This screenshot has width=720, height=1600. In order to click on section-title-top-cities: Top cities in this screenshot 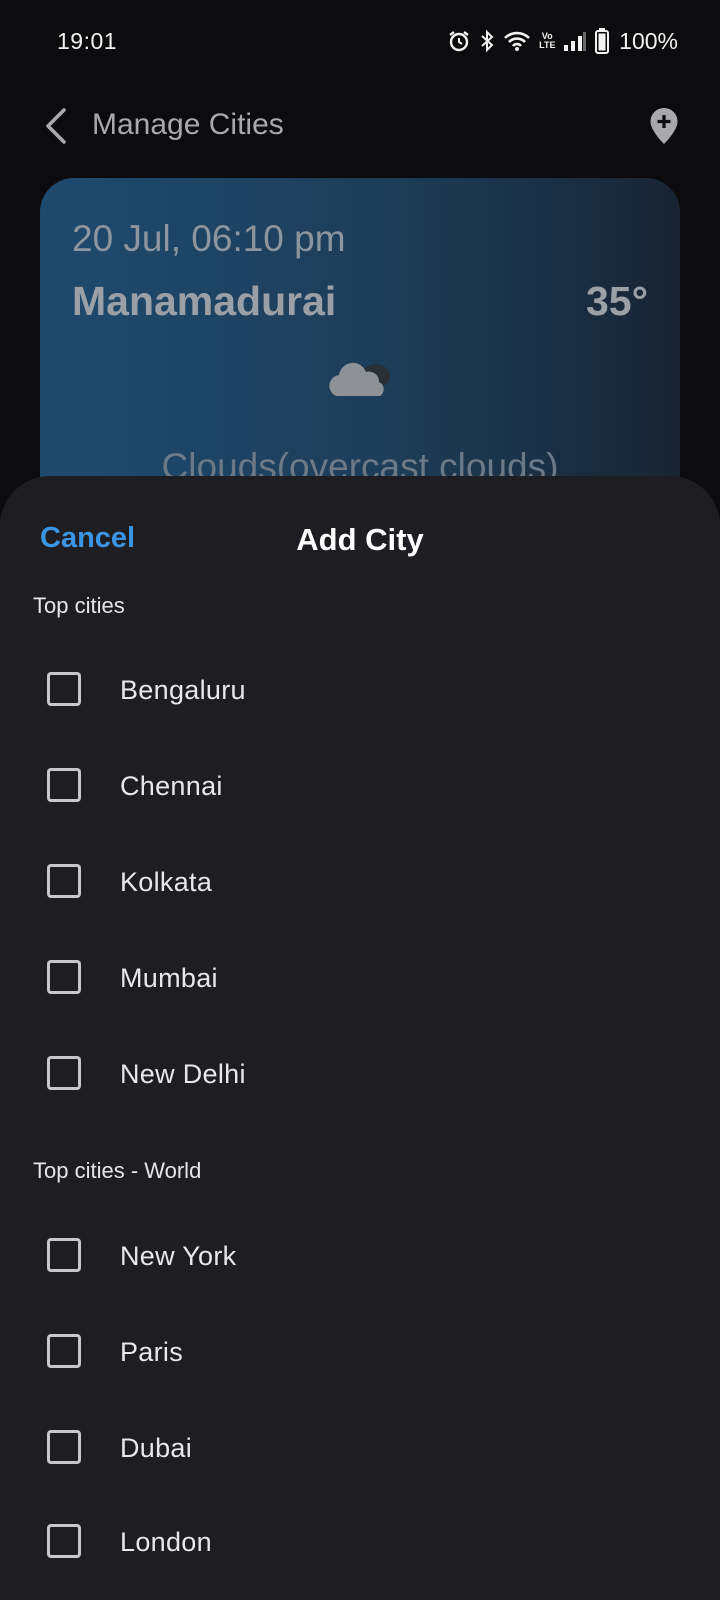, I will do `click(79, 605)`.